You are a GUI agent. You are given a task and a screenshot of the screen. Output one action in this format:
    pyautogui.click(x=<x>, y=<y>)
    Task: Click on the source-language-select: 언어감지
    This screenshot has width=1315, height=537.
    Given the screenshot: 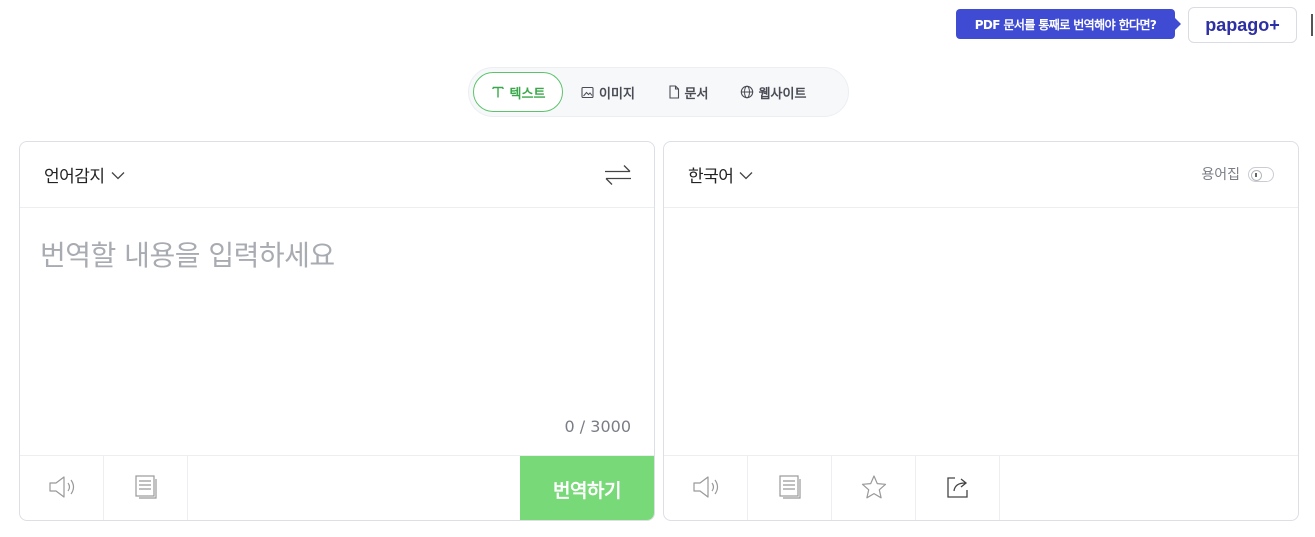 What is the action you would take?
    pyautogui.click(x=84, y=174)
    